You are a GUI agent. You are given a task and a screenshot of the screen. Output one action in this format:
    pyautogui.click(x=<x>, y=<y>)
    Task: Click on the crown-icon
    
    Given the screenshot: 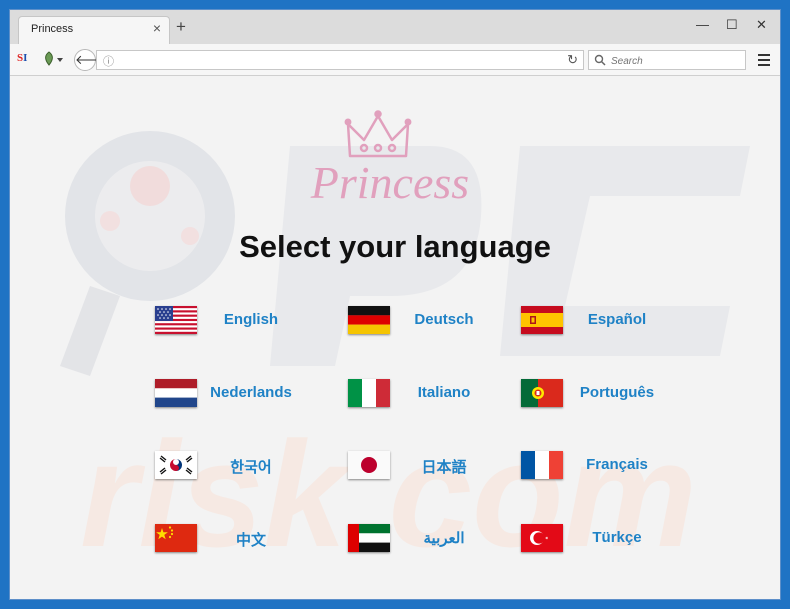 What is the action you would take?
    pyautogui.click(x=378, y=134)
    